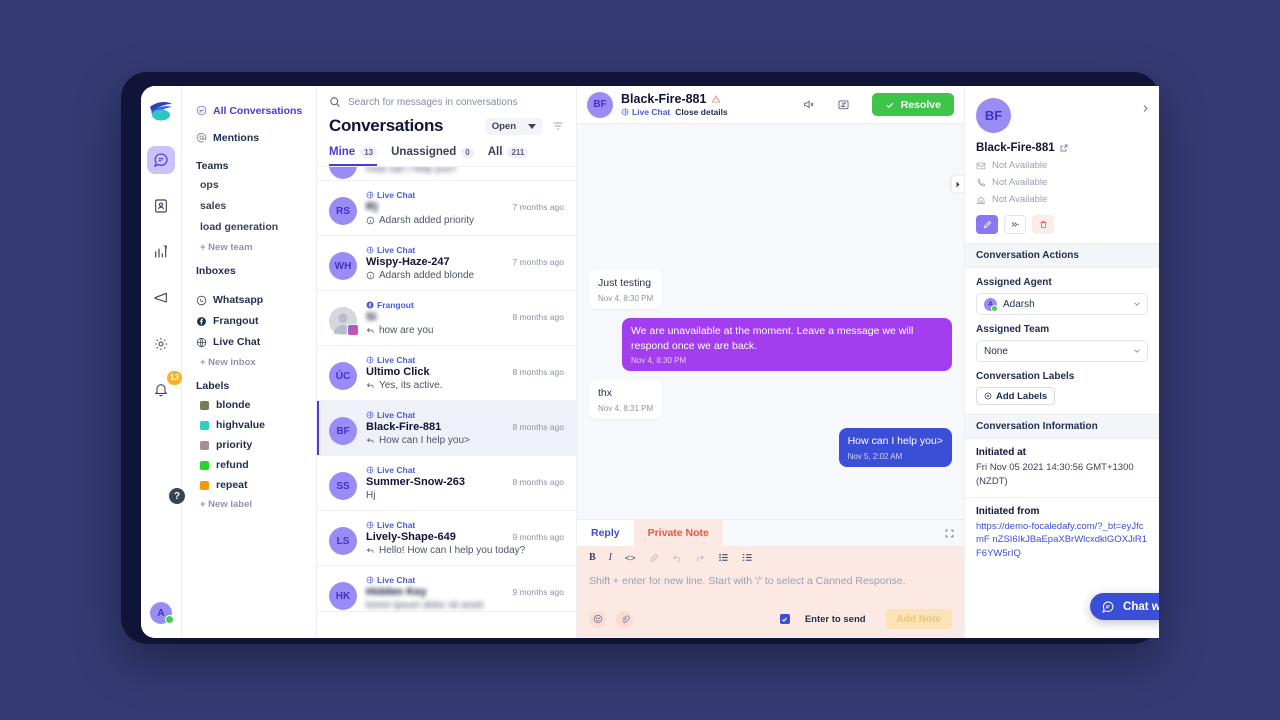  What do you see at coordinates (1001, 452) in the screenshot?
I see `initiated-at-label: Initiated at` at bounding box center [1001, 452].